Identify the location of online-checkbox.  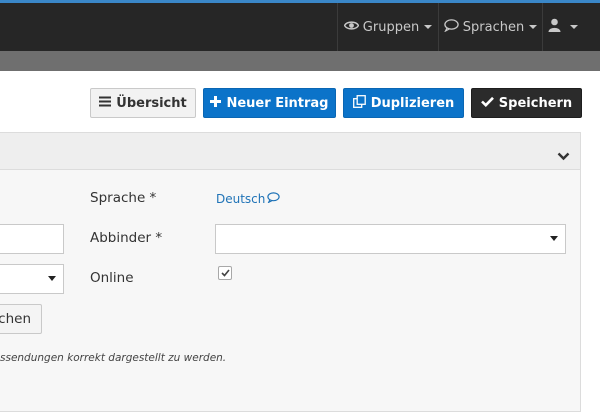
(225, 273).